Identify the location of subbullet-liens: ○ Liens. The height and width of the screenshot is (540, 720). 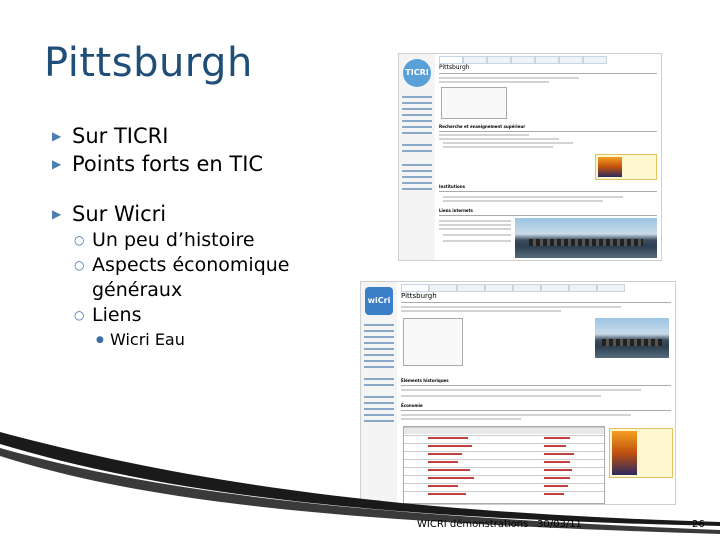
(108, 315).